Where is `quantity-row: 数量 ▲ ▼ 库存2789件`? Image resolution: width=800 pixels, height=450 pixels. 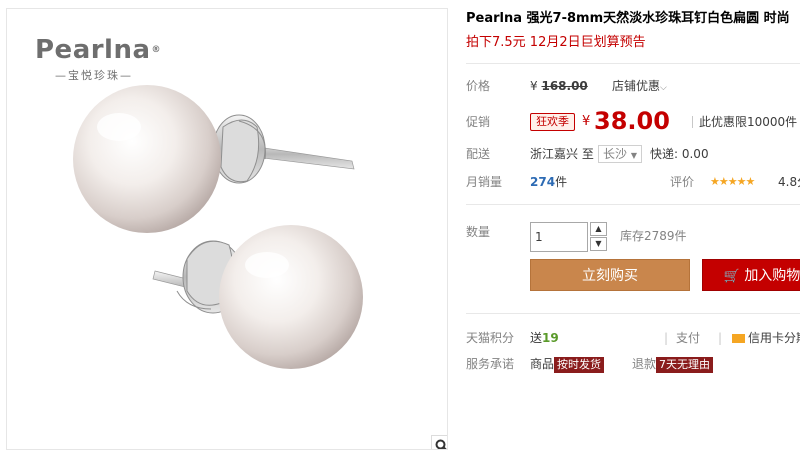
quantity-row: 数量 ▲ ▼ 库存2789件 is located at coordinates (633, 235).